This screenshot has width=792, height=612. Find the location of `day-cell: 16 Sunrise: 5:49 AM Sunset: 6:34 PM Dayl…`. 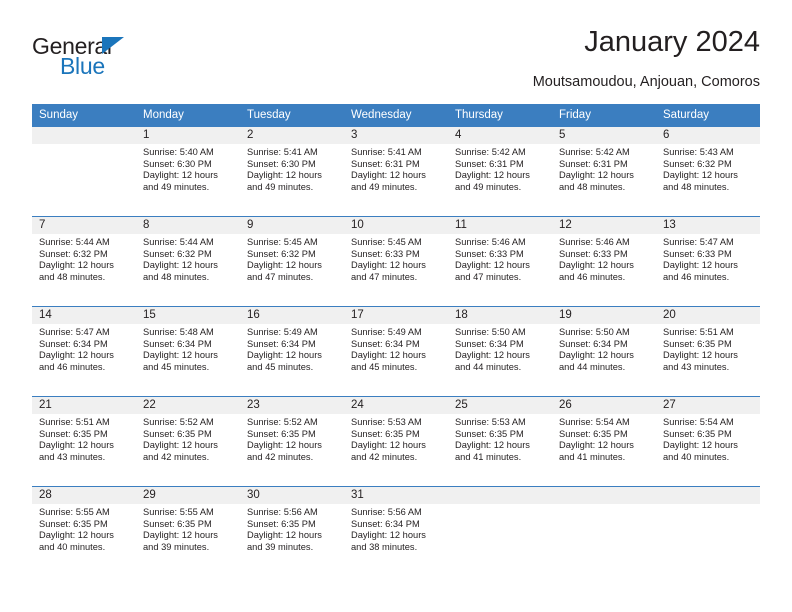

day-cell: 16 Sunrise: 5:49 AM Sunset: 6:34 PM Dayl… is located at coordinates (292, 351).